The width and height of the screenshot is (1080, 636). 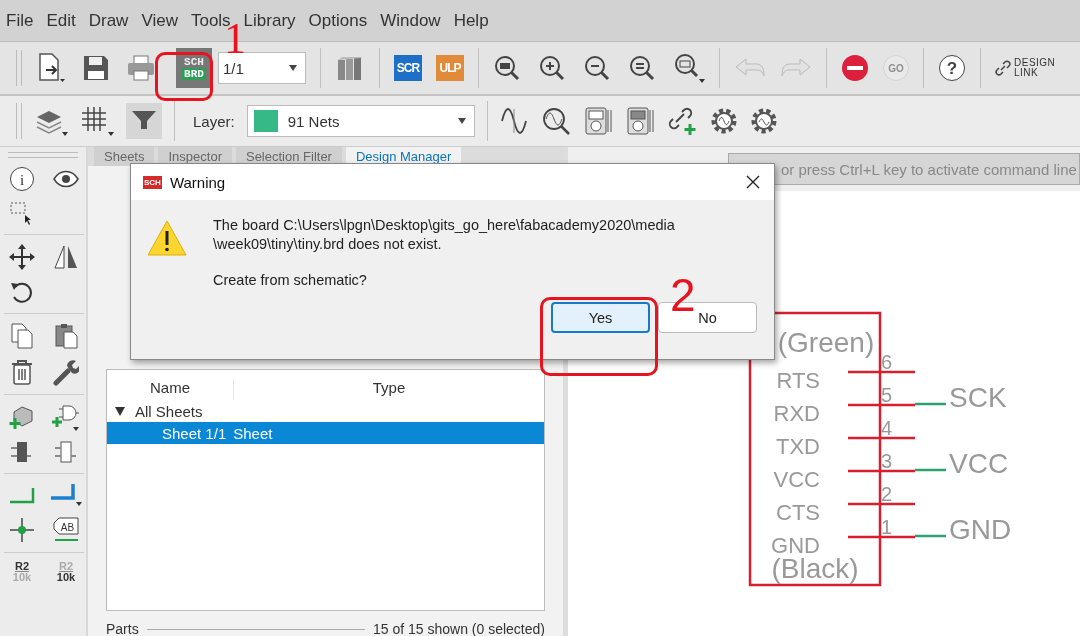 I want to click on dialog-question: Create from schematic?, so click(x=290, y=280).